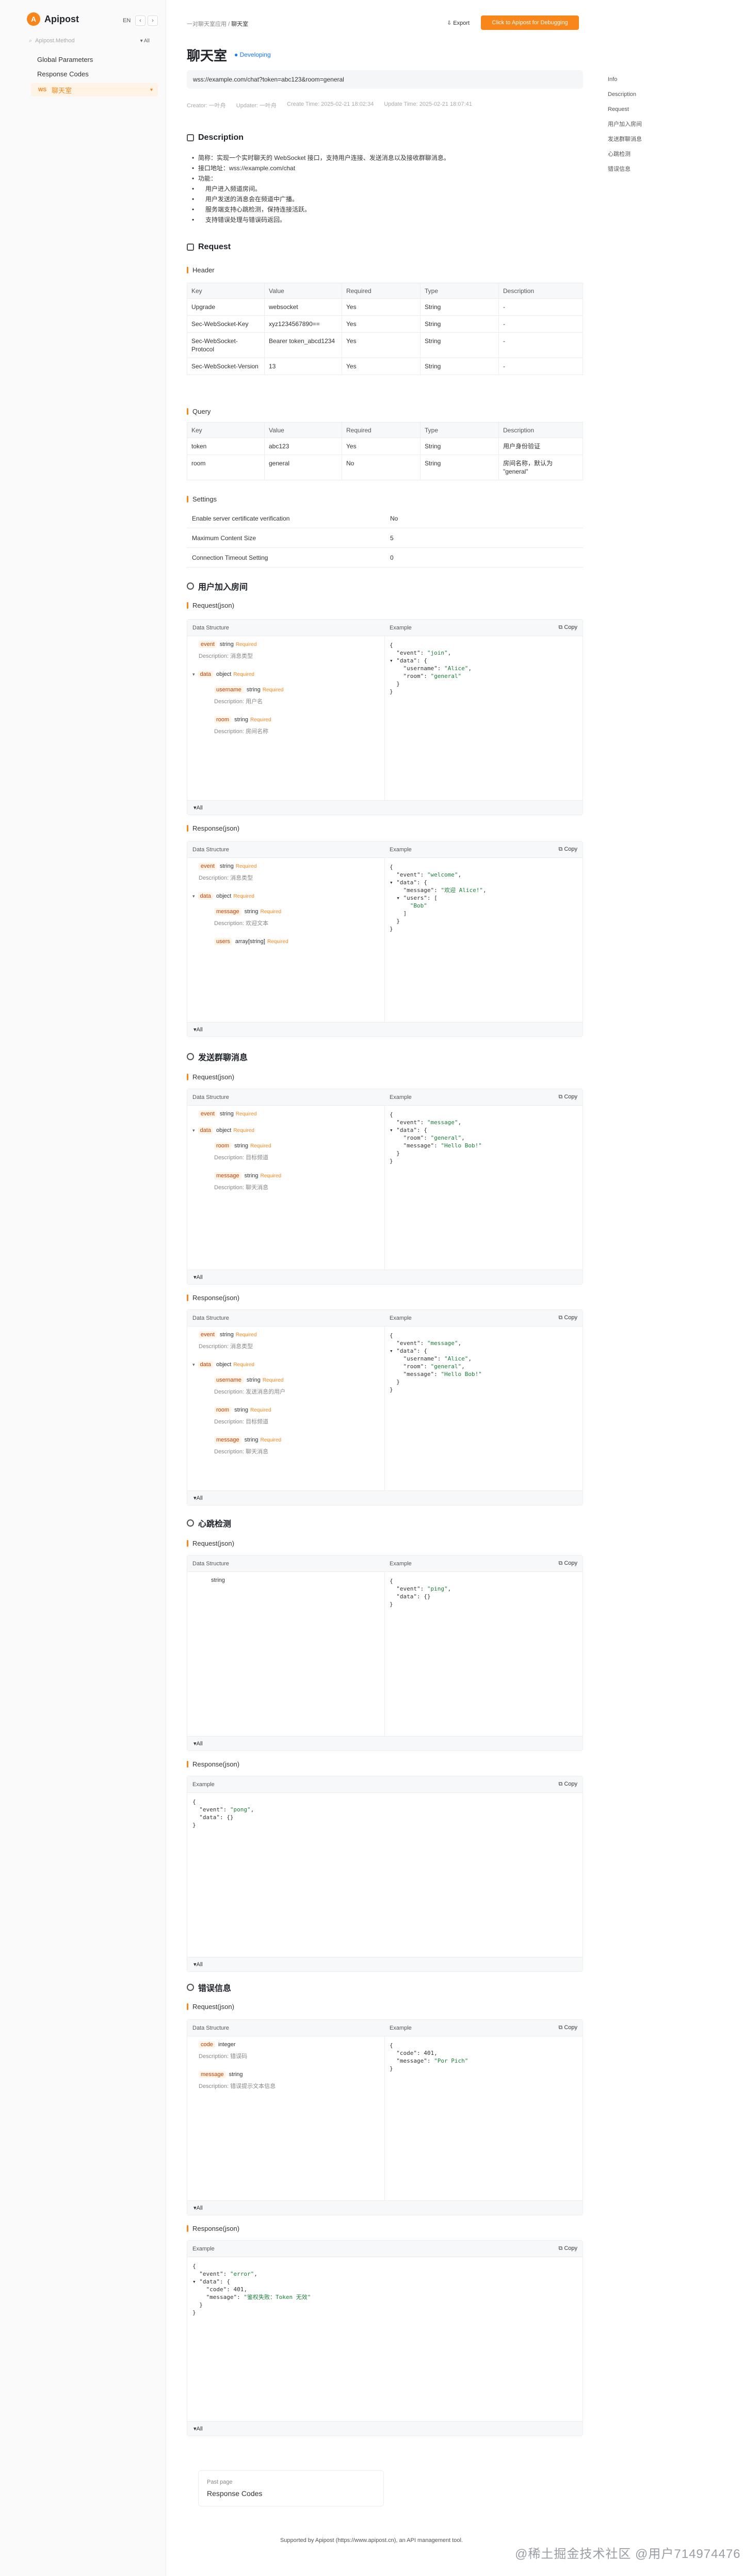 Image resolution: width=743 pixels, height=2576 pixels. What do you see at coordinates (625, 79) in the screenshot?
I see `toc-item: Info` at bounding box center [625, 79].